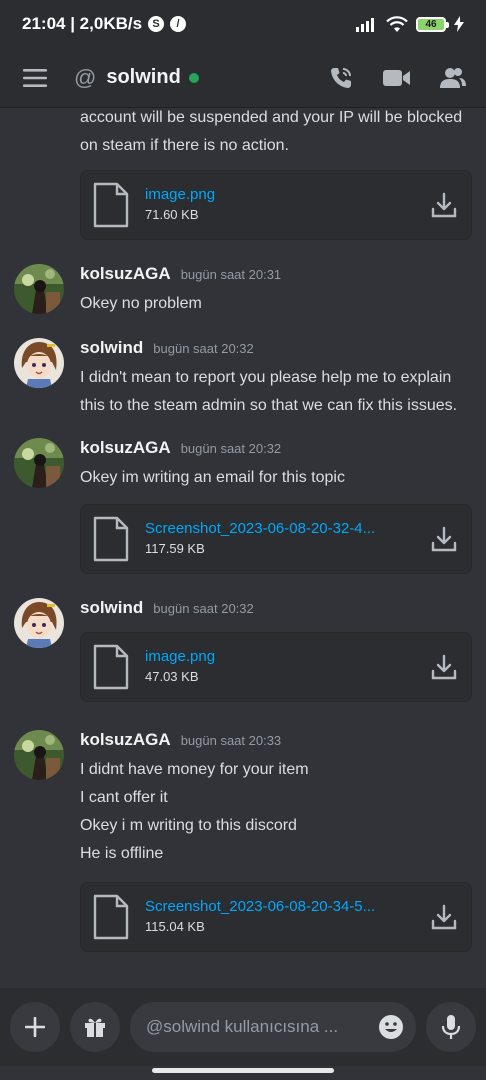 The image size is (486, 1080). Describe the element at coordinates (397, 23) in the screenshot. I see `wifi-icon` at that location.